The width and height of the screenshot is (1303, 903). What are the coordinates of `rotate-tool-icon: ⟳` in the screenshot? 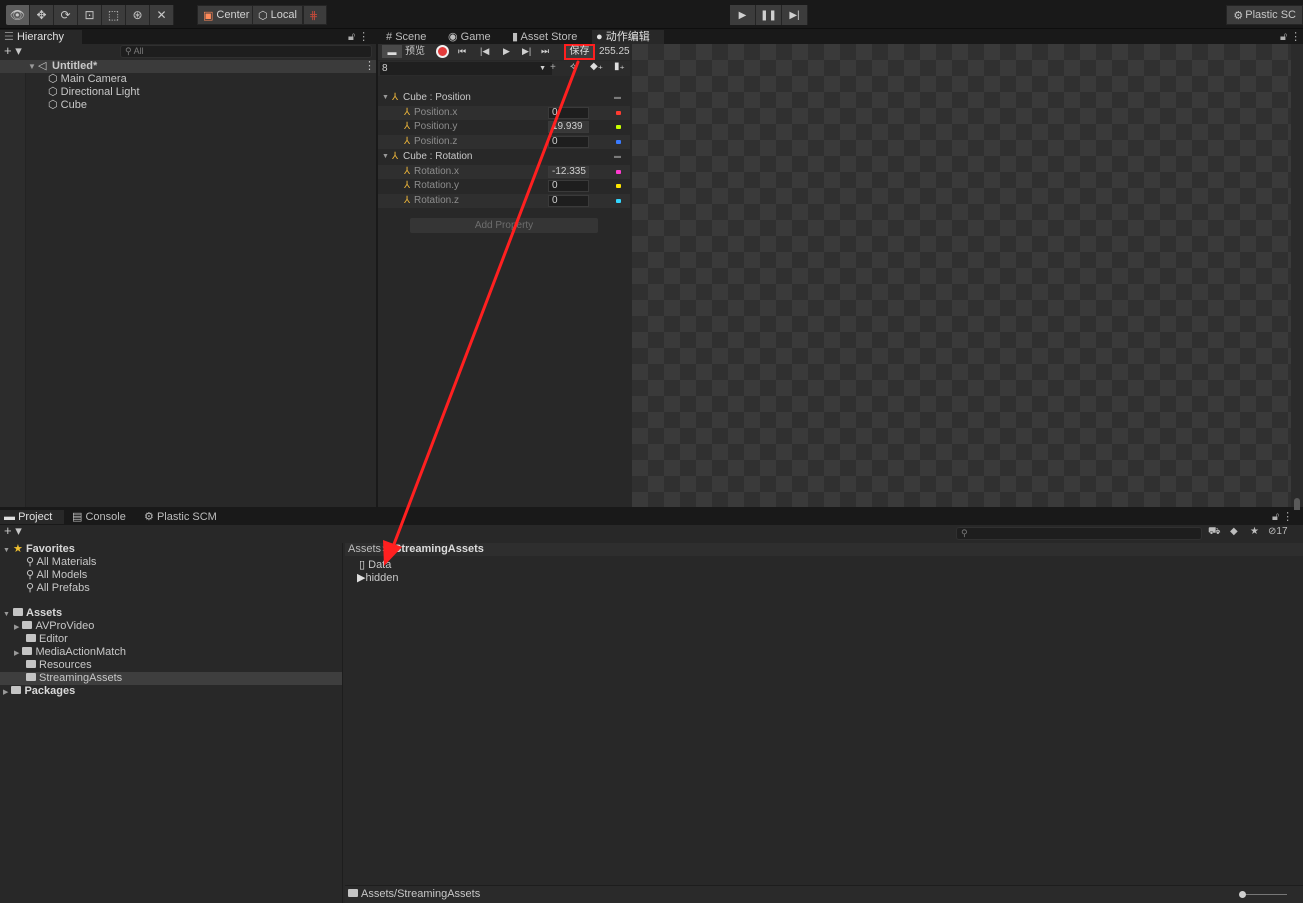 It's located at (66, 15).